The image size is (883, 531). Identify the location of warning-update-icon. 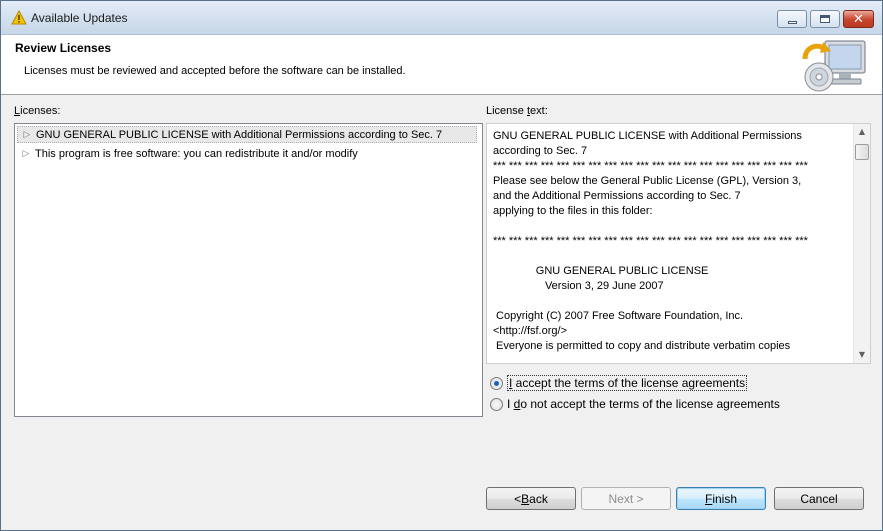
(19, 17).